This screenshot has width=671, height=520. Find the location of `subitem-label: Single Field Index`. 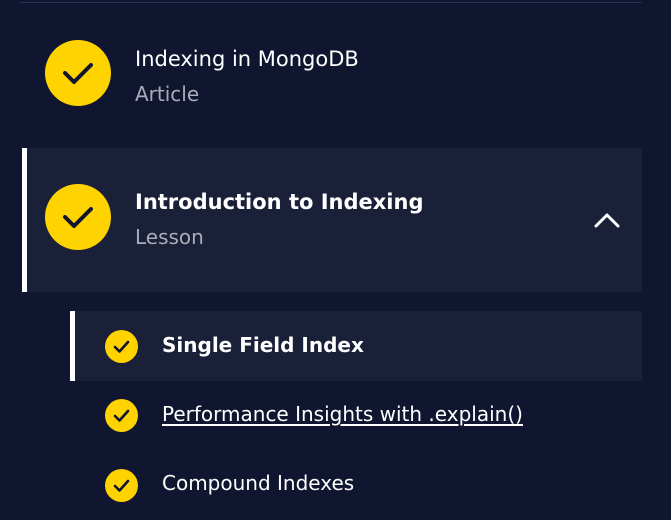

subitem-label: Single Field Index is located at coordinates (263, 345).